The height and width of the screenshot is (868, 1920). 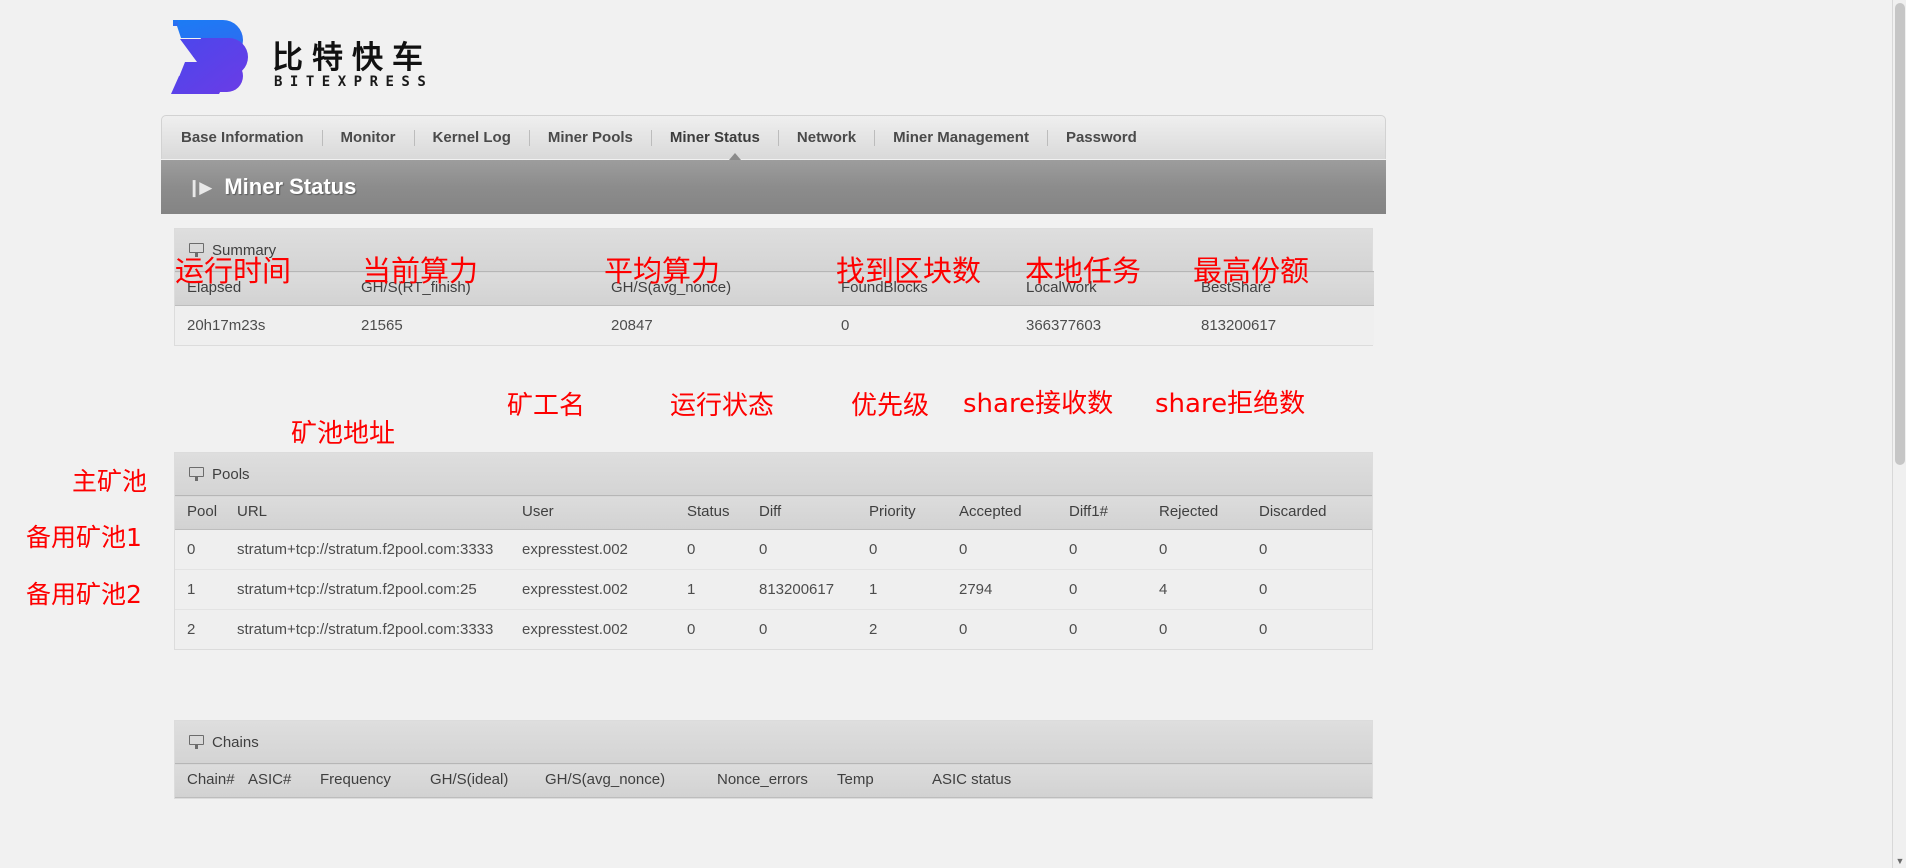 I want to click on pools-col-discarded: Discarded, so click(x=1315, y=512).